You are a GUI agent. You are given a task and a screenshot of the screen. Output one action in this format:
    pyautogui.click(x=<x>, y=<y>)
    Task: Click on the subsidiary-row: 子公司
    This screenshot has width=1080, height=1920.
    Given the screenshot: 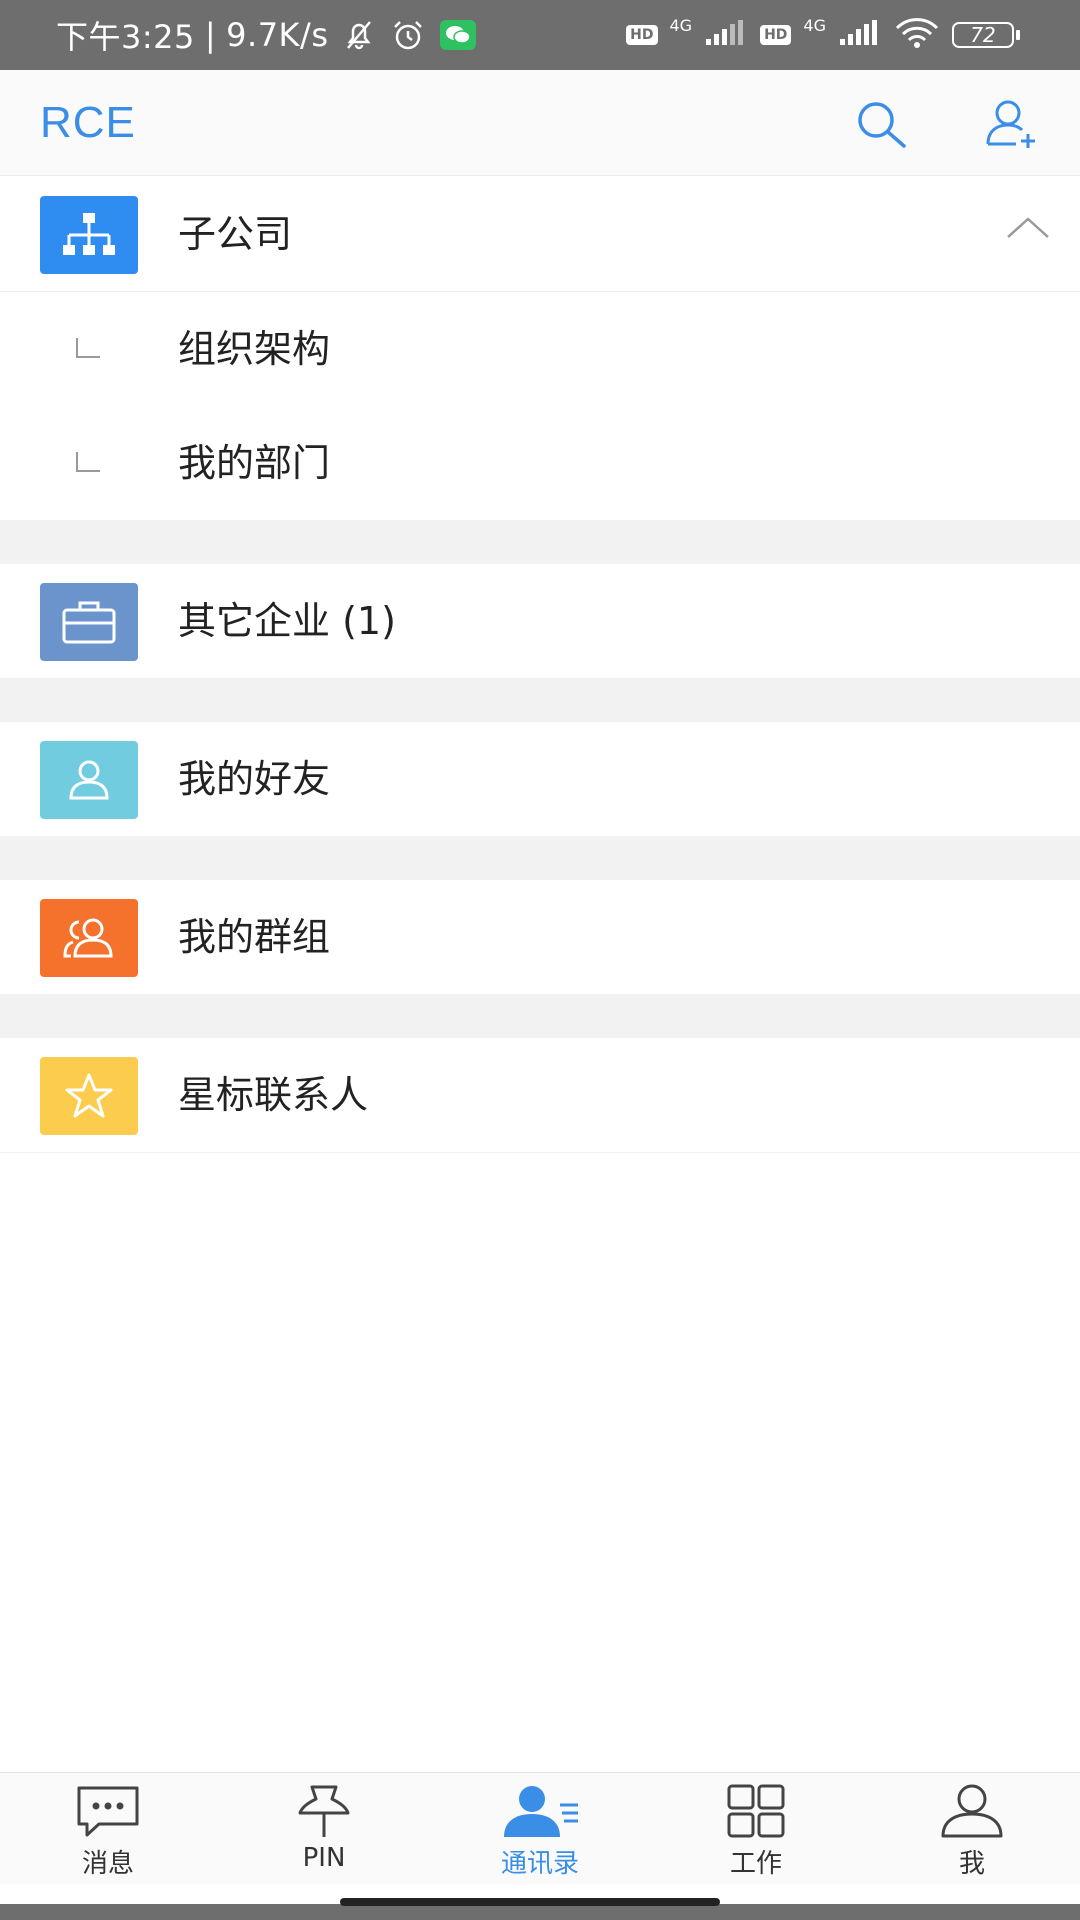 What is the action you would take?
    pyautogui.click(x=540, y=234)
    